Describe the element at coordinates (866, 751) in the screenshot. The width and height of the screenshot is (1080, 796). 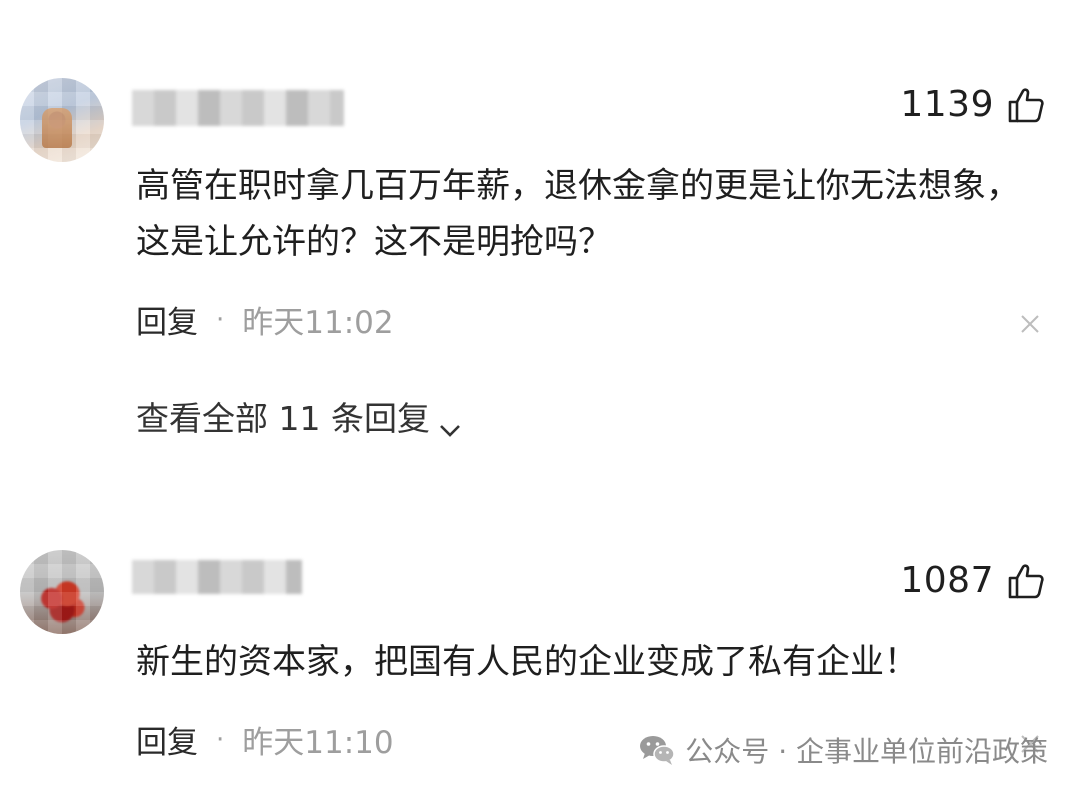
I see `watermark-text: 公众号 · 企事业单位前沿政策` at that location.